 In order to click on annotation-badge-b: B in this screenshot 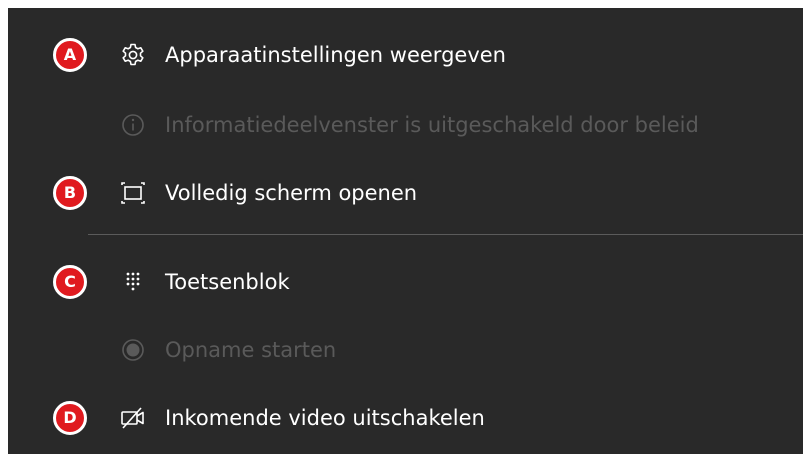, I will do `click(70, 193)`.